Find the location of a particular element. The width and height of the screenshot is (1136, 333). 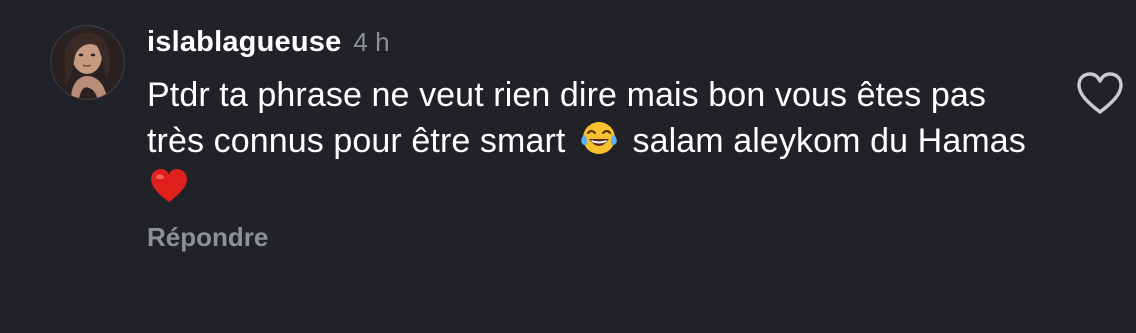

like-button is located at coordinates (1100, 93).